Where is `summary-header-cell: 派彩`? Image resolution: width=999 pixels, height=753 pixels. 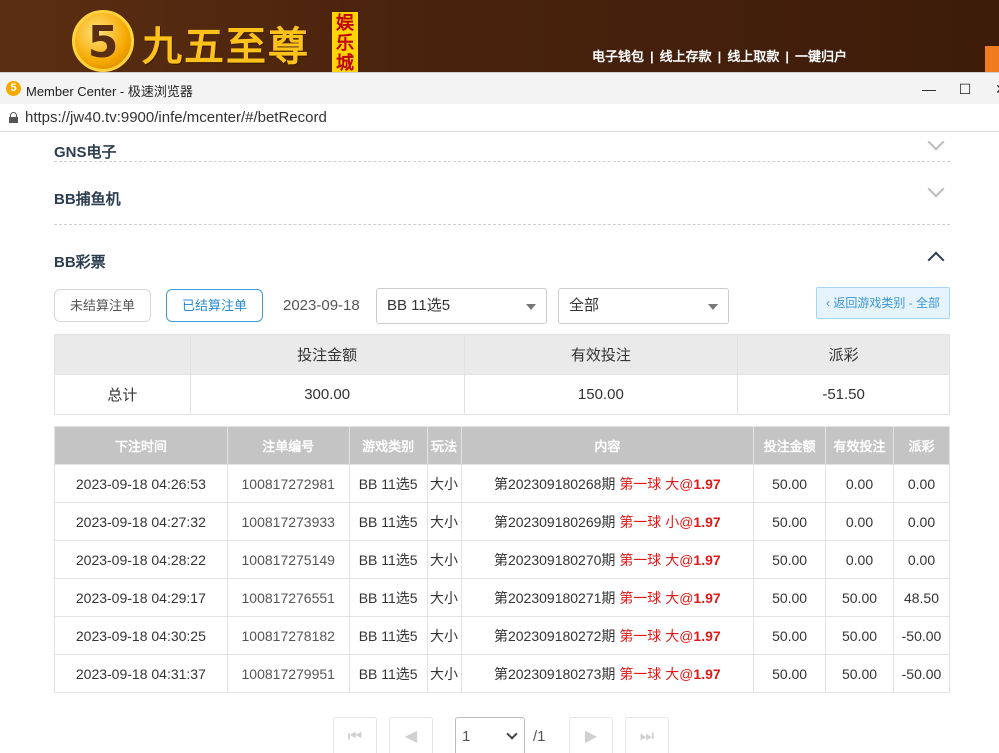
summary-header-cell: 派彩 is located at coordinates (843, 354).